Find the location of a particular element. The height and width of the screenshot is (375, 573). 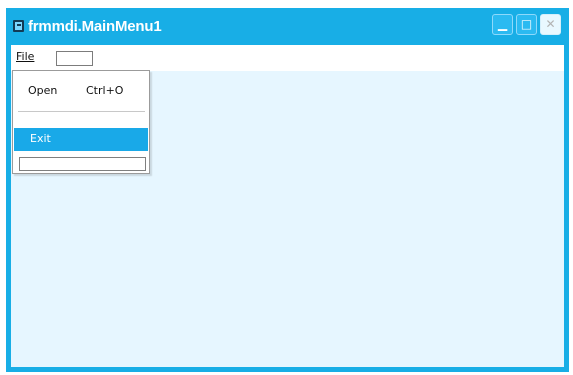

menu-file: File is located at coordinates (25, 56).